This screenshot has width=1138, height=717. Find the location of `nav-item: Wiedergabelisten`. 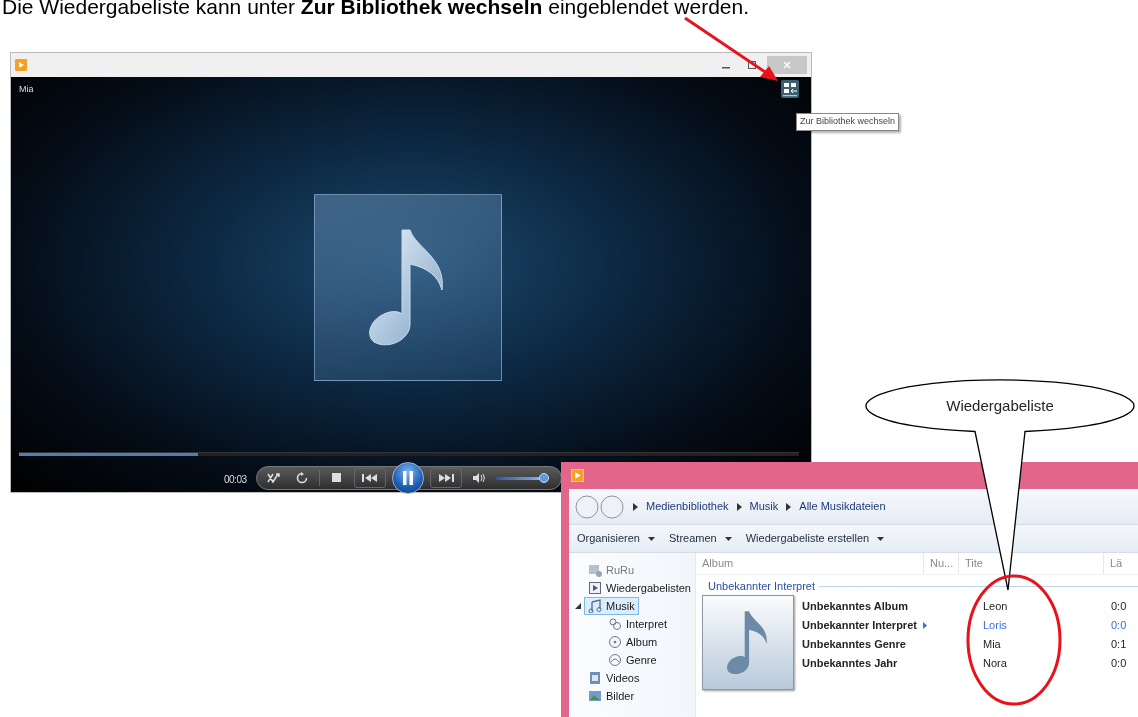

nav-item: Wiedergabelisten is located at coordinates (639, 588).